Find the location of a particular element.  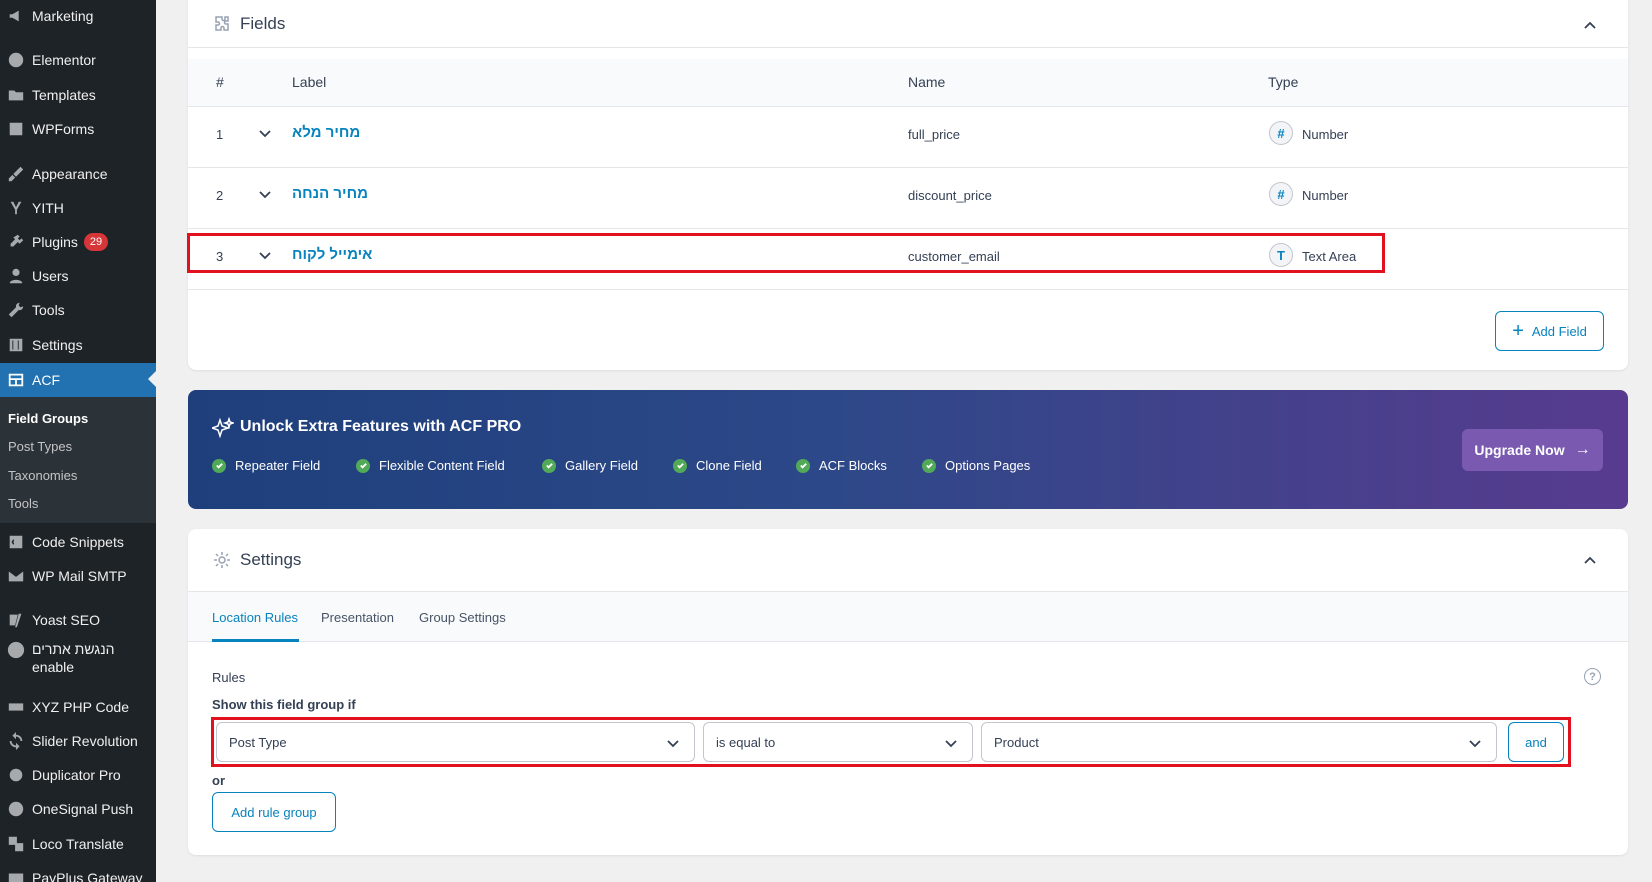

sidebar-item-xyz-php-code: XYZ PHP Code is located at coordinates (78, 707).